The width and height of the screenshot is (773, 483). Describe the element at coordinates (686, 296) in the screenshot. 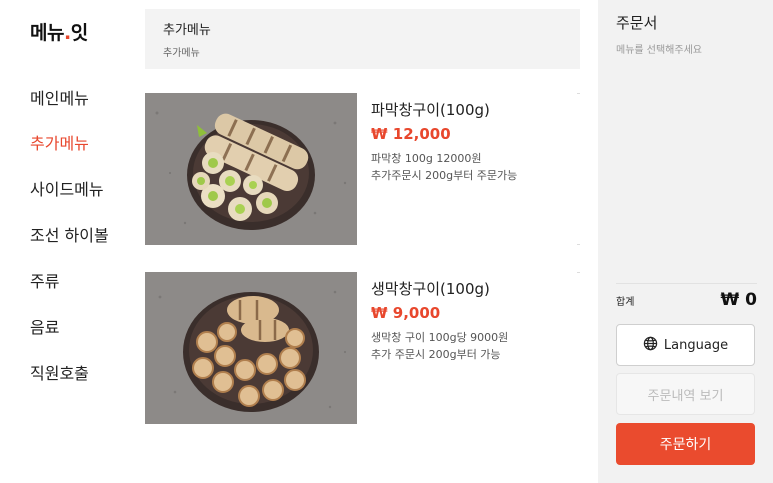

I see `total-row: 합계 ₩ 0` at that location.